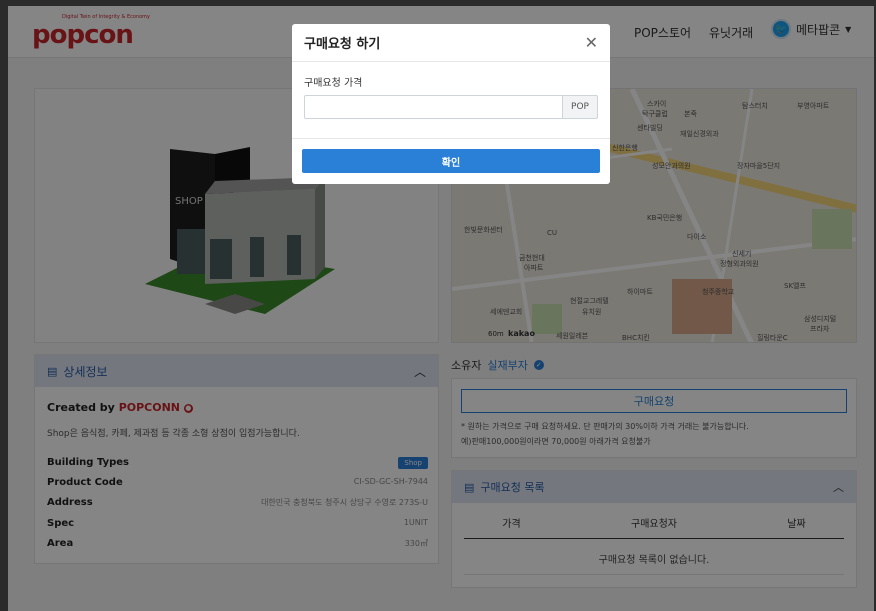 The width and height of the screenshot is (876, 611). Describe the element at coordinates (451, 161) in the screenshot. I see `confirm-button: 확인` at that location.